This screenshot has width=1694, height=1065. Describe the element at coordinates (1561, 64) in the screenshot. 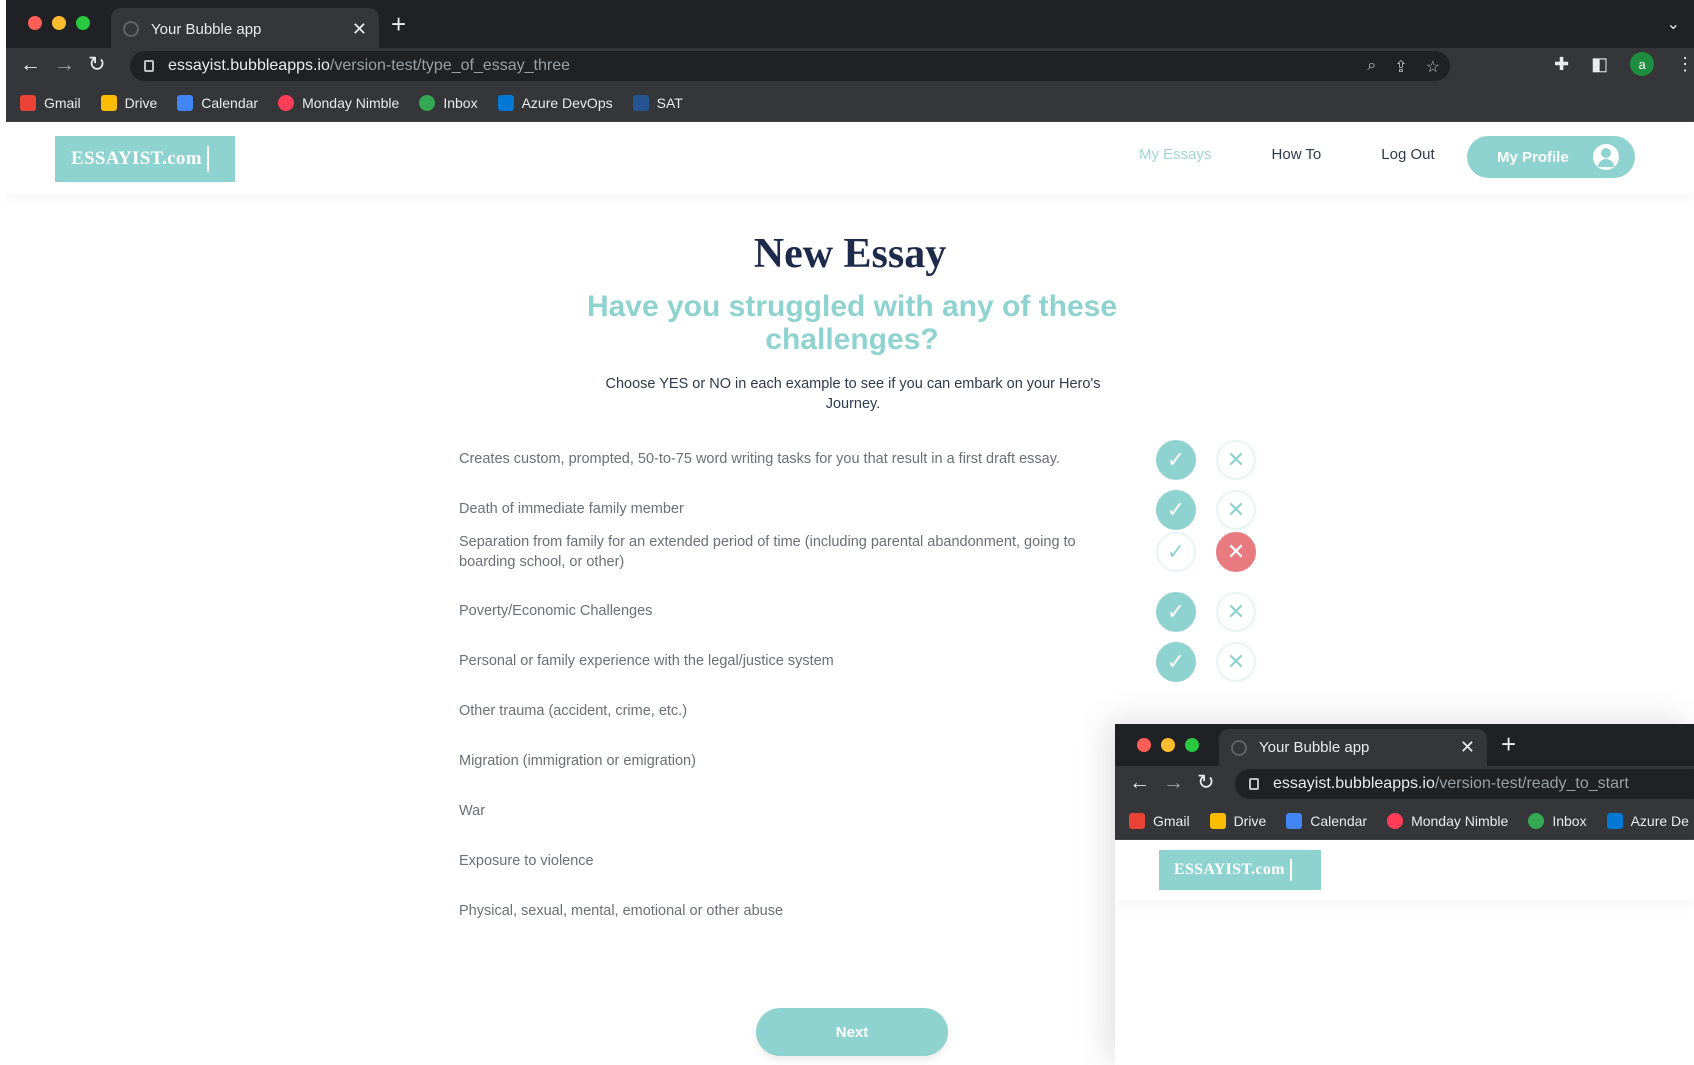

I see `extensions-puzzle-icon: ✚` at that location.